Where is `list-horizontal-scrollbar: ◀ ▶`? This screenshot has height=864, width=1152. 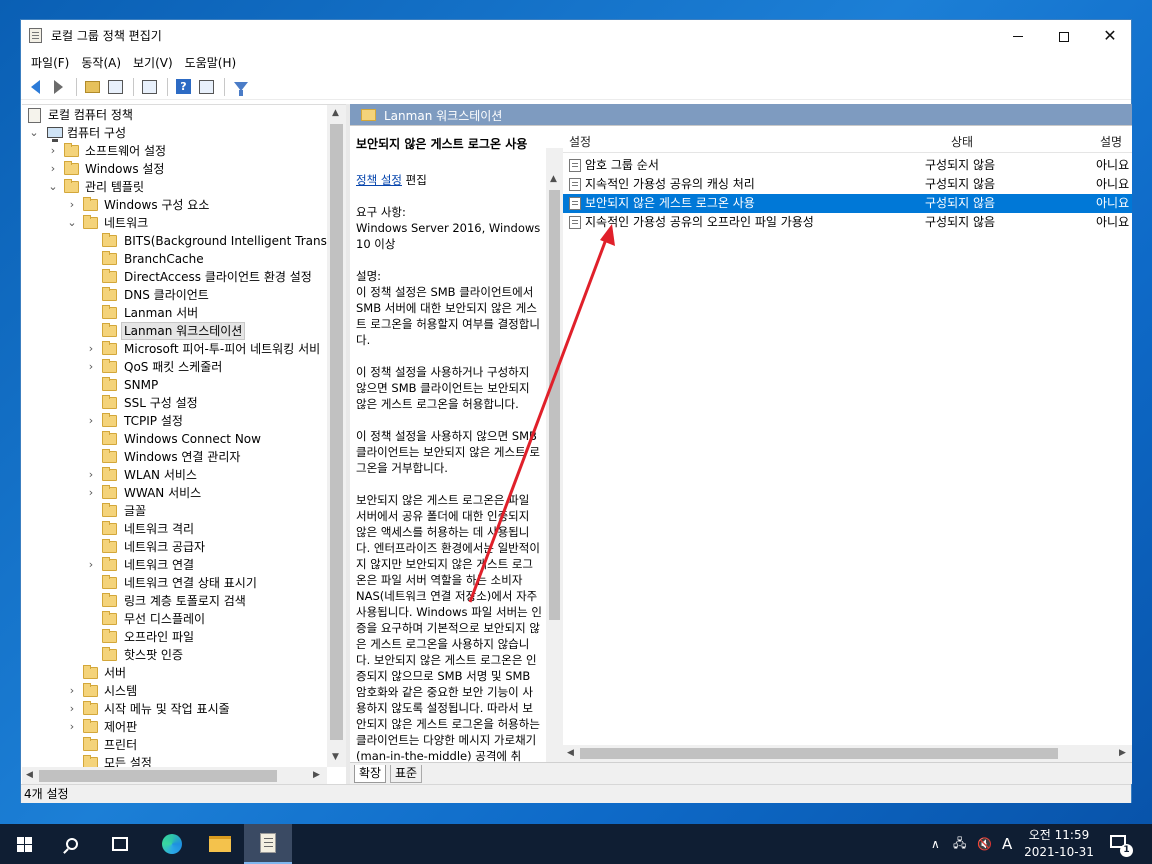
list-horizontal-scrollbar: ◀ ▶ is located at coordinates (847, 753).